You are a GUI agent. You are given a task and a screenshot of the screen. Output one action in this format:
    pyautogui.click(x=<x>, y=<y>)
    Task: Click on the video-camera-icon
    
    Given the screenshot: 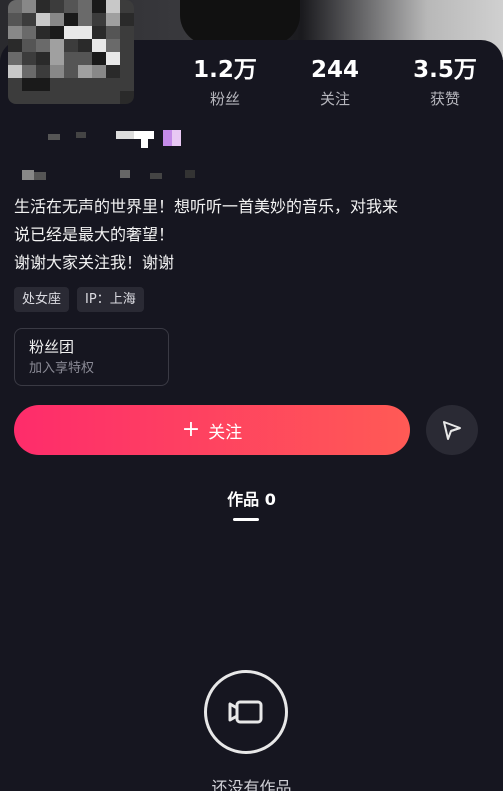 What is the action you would take?
    pyautogui.click(x=246, y=712)
    